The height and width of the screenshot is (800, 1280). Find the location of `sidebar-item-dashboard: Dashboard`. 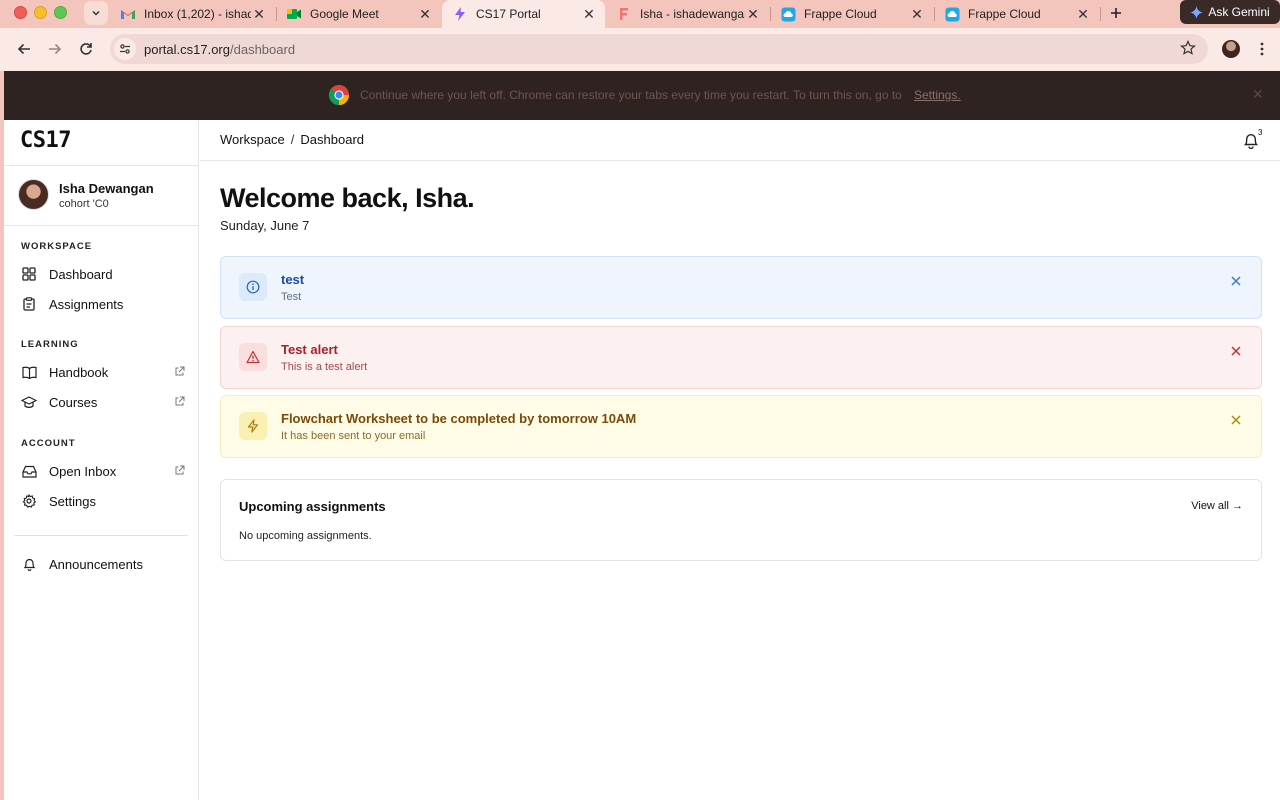

sidebar-item-dashboard: Dashboard is located at coordinates (101, 274).